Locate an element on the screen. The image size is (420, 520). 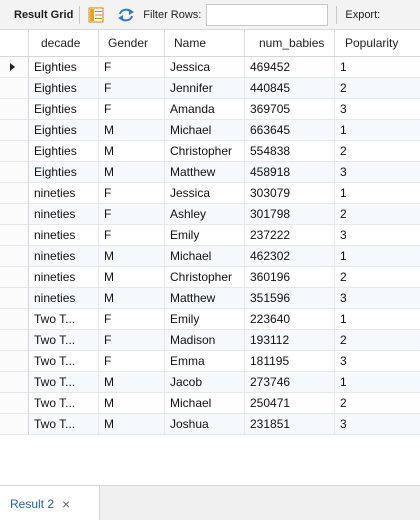
cell-name: Ashley is located at coordinates (205, 214).